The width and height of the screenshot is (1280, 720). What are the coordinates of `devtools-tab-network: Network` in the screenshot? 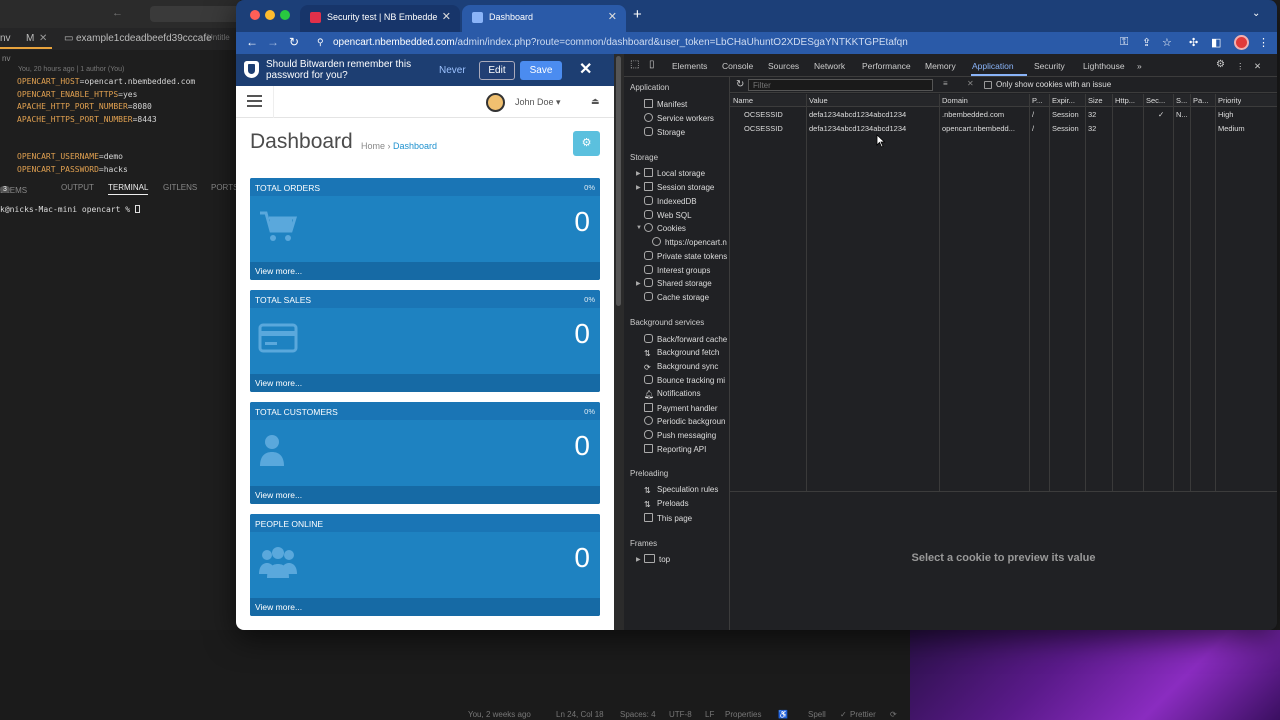 It's located at (829, 66).